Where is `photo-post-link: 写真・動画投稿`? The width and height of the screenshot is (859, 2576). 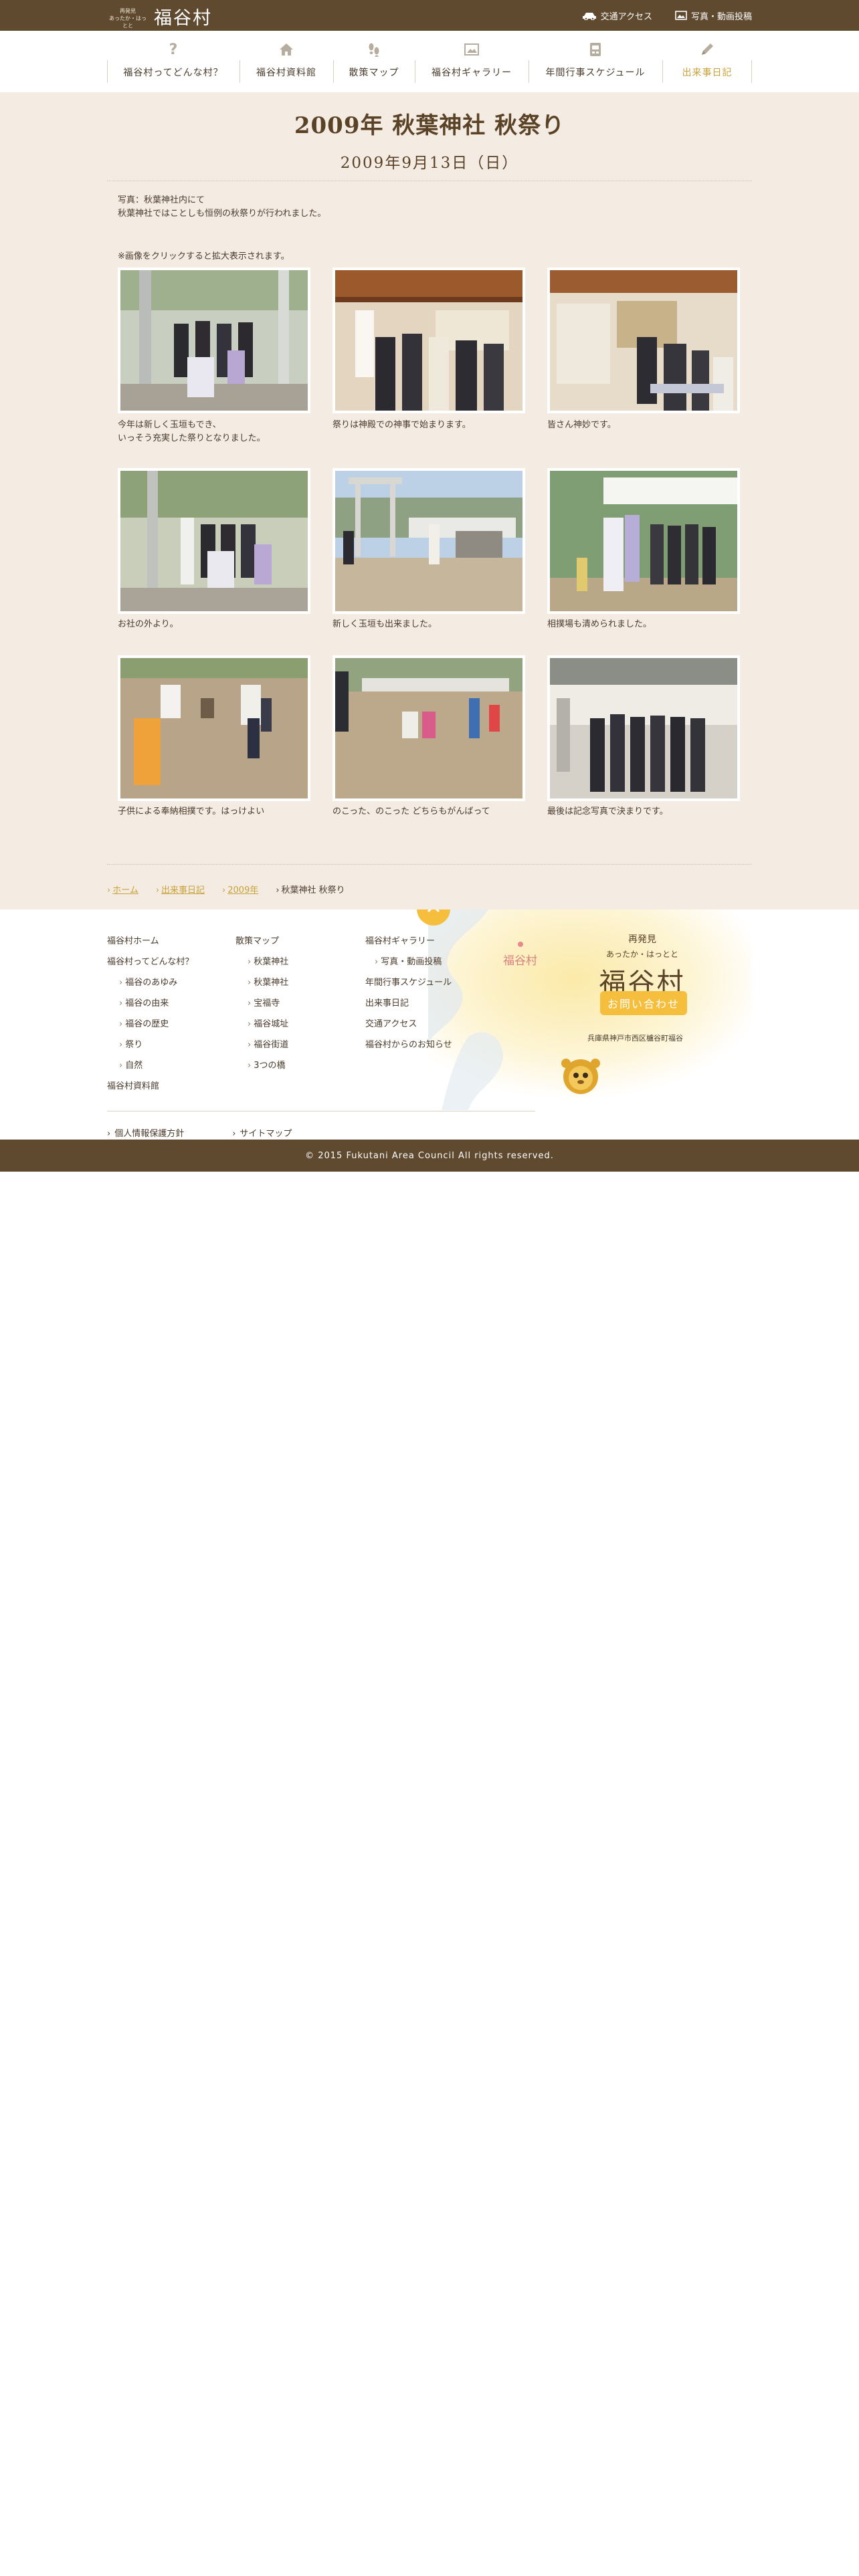
photo-post-link: 写真・動画投稿 is located at coordinates (713, 15).